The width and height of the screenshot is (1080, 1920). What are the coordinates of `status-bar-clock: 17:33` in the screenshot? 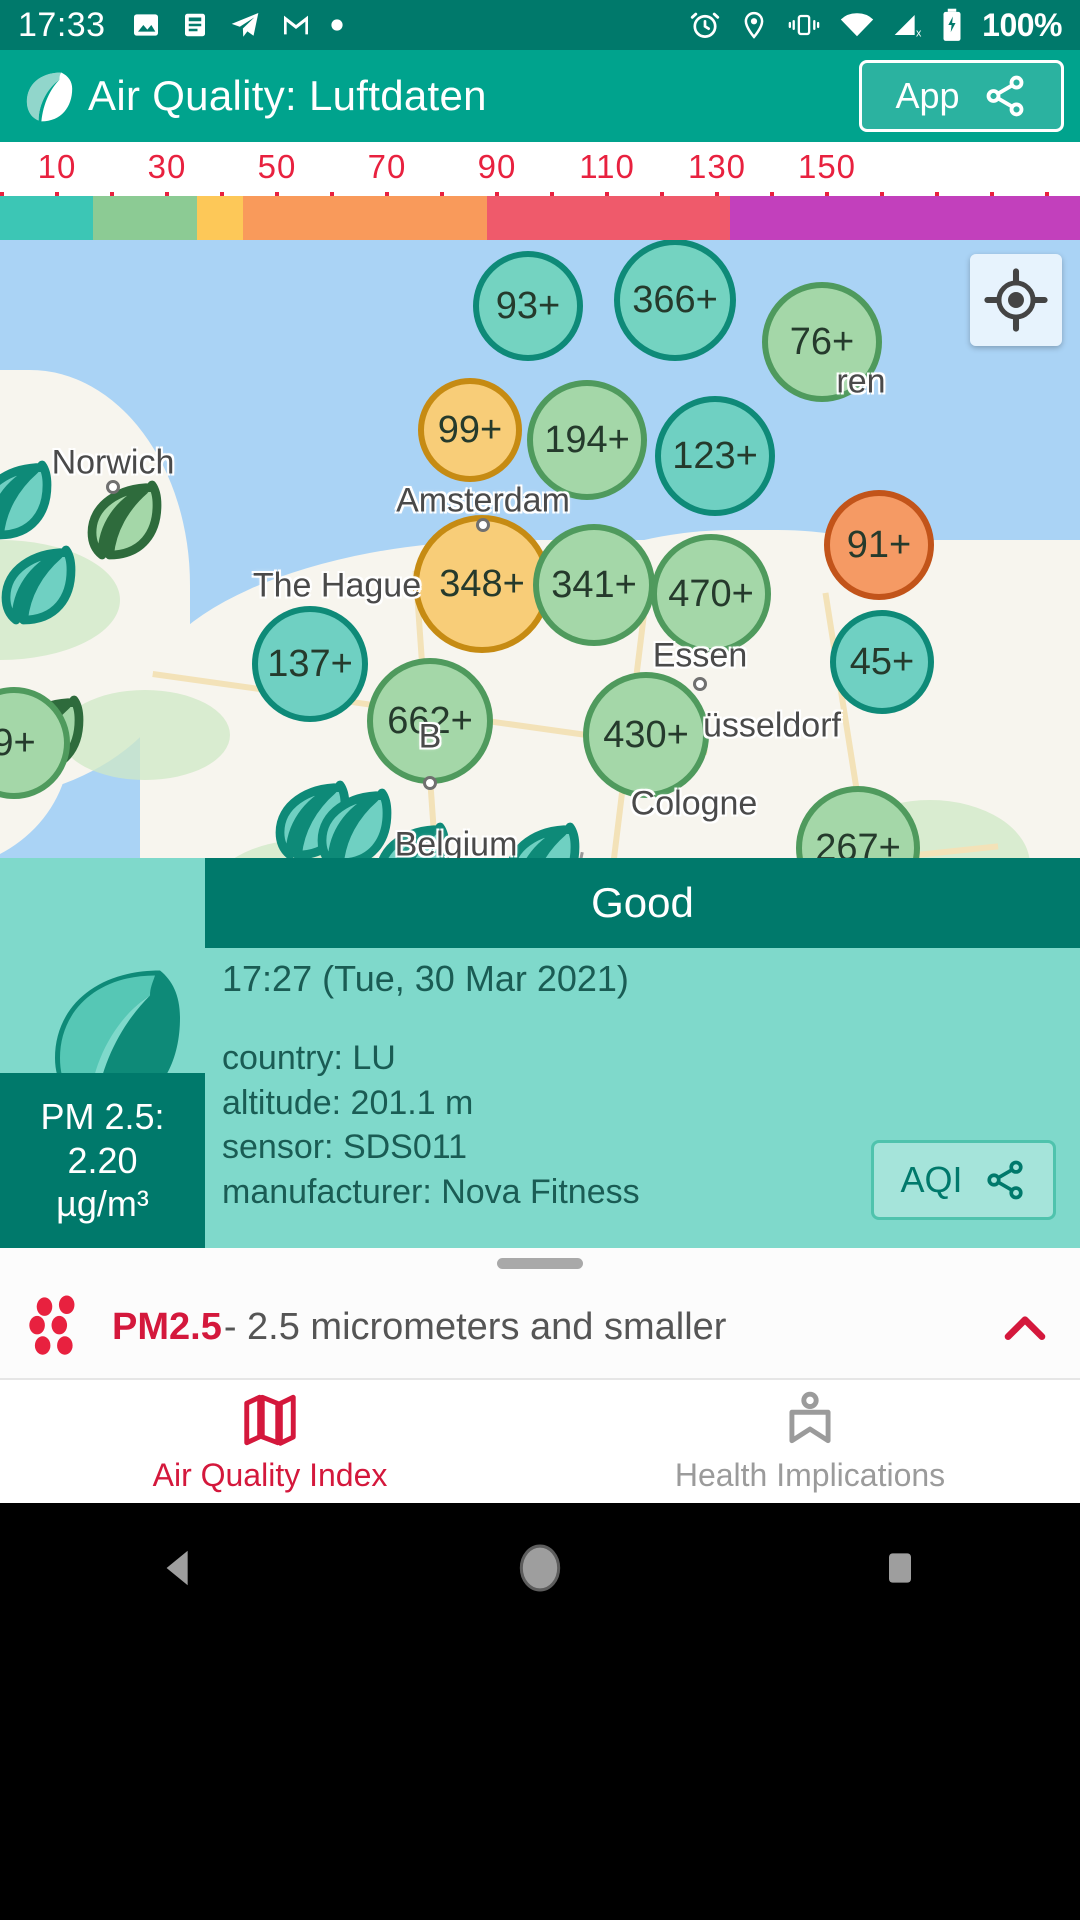 It's located at (62, 24).